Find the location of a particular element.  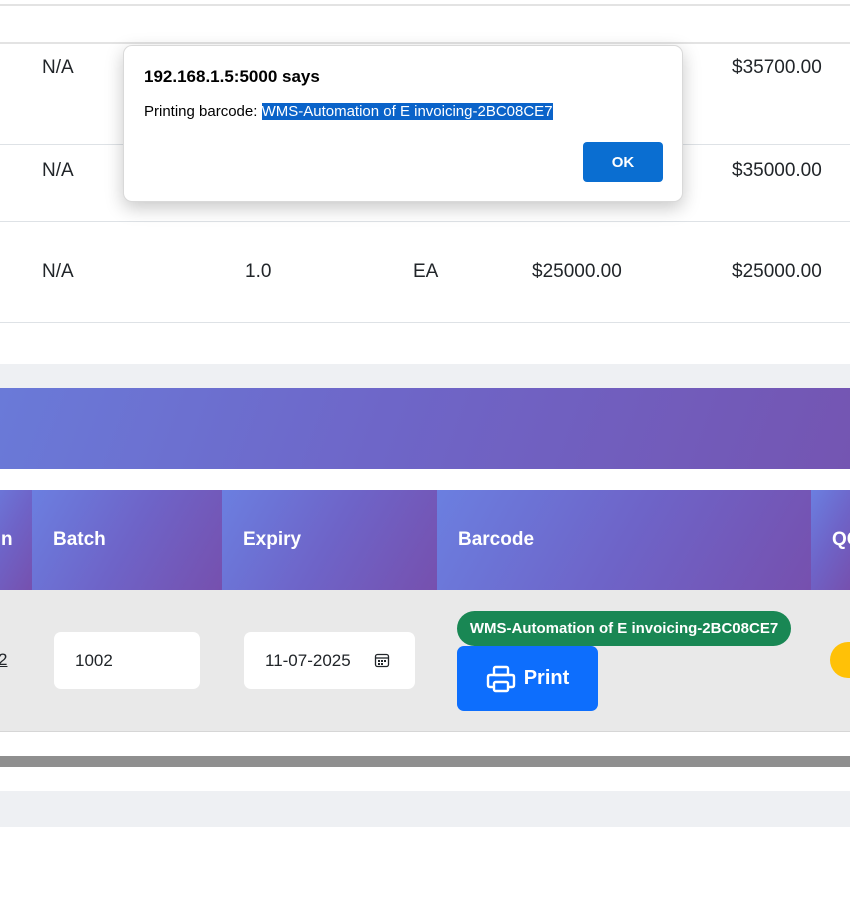

batch-table-header: n Batch Expiry Barcode QC is located at coordinates (425, 540).